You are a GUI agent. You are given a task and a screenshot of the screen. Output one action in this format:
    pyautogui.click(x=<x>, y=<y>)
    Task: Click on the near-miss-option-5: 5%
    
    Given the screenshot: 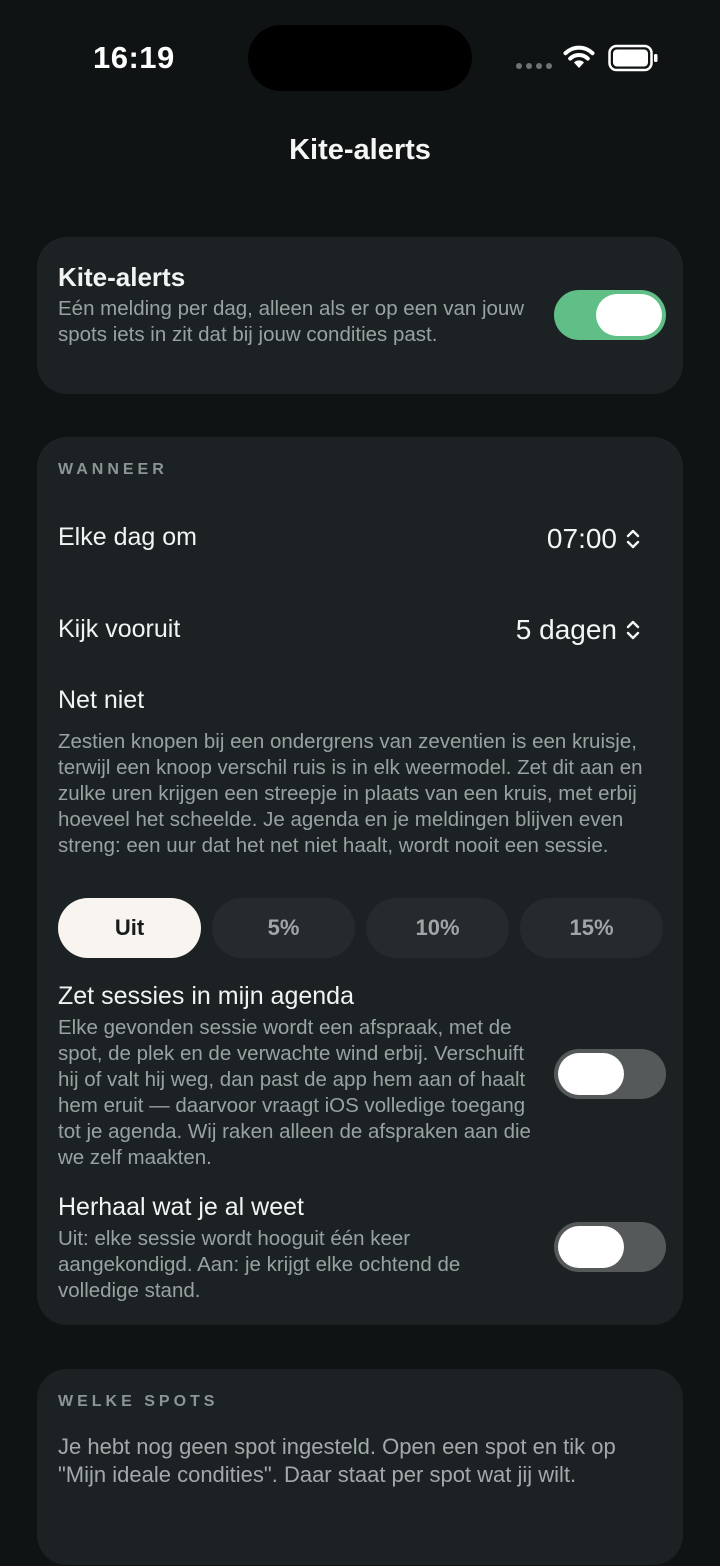 What is the action you would take?
    pyautogui.click(x=283, y=928)
    